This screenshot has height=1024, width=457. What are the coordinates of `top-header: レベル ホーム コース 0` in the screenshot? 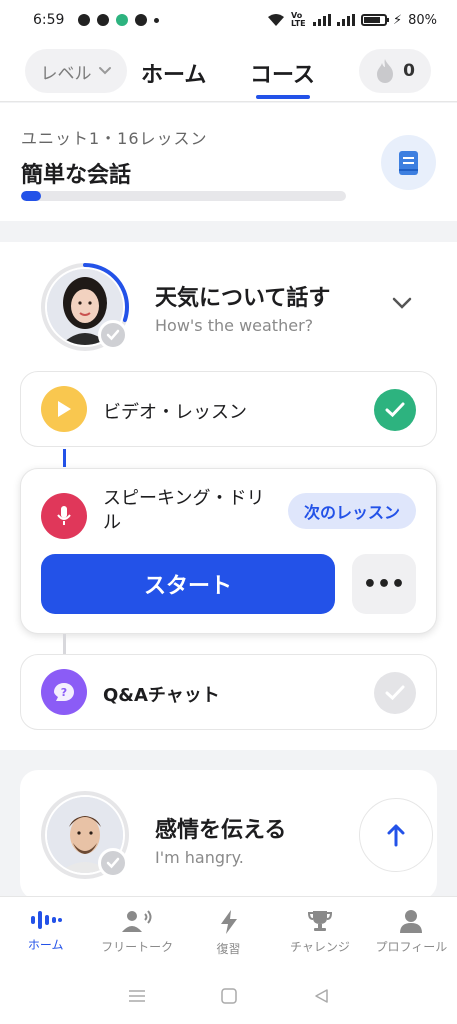 It's located at (228, 71).